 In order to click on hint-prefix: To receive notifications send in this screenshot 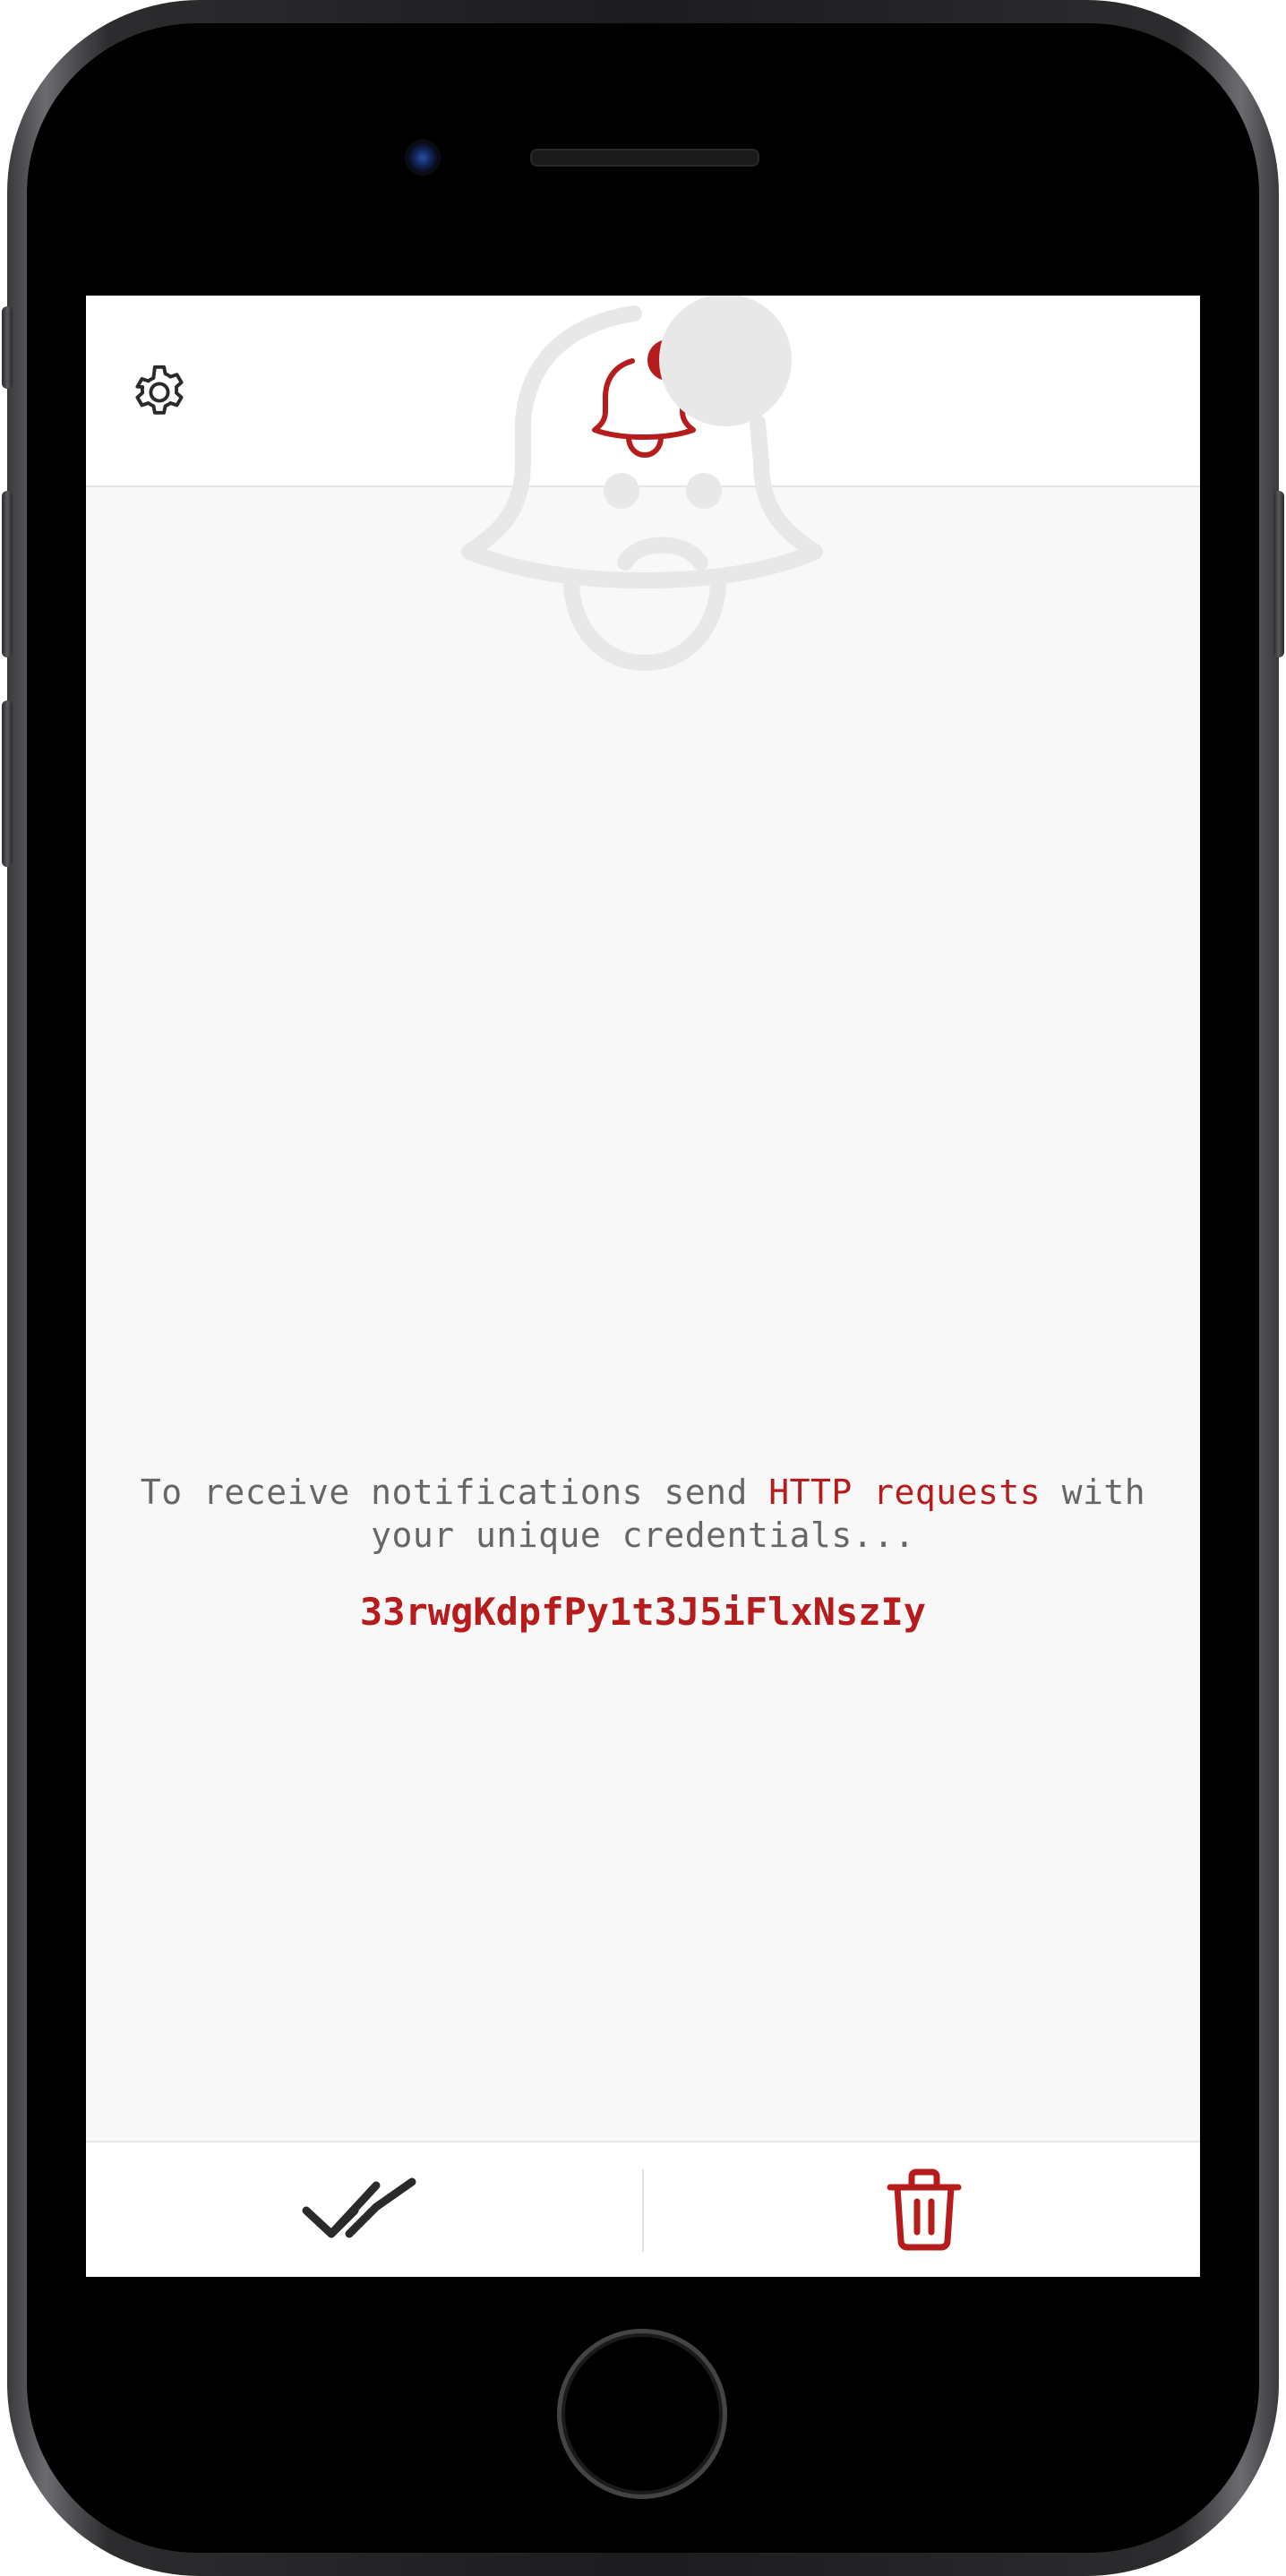, I will do `click(455, 1492)`.